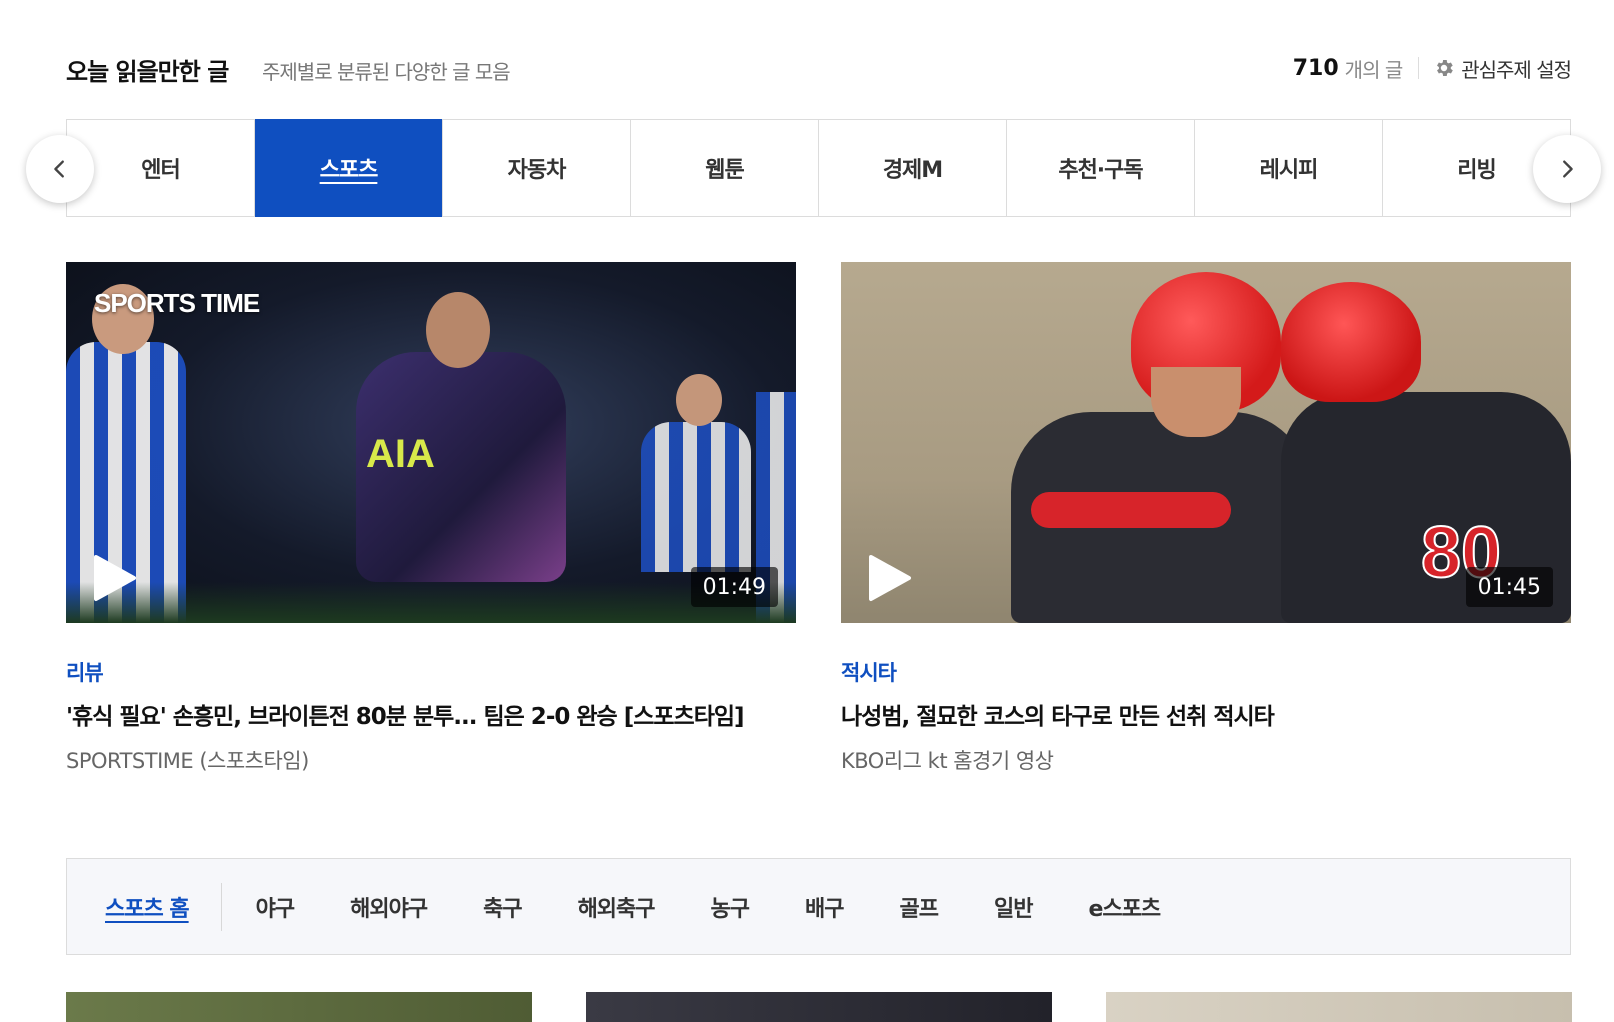  I want to click on article-source: KBO리그 kt 홈경기 영상, so click(1206, 761).